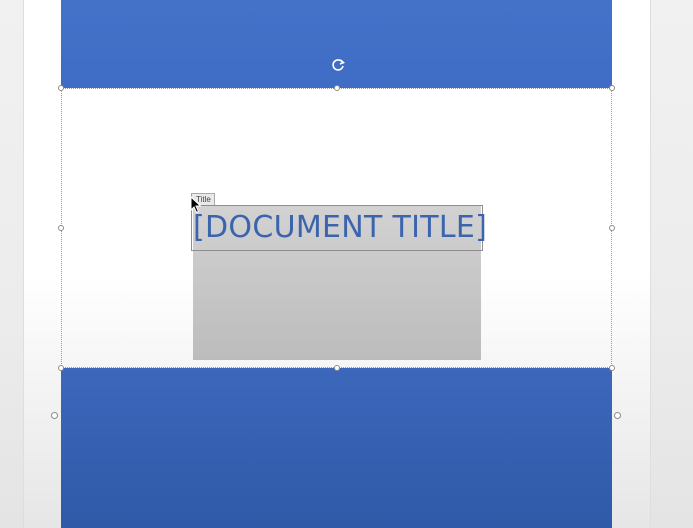  Describe the element at coordinates (61, 368) in the screenshot. I see `resize-handle-bottom-left` at that location.